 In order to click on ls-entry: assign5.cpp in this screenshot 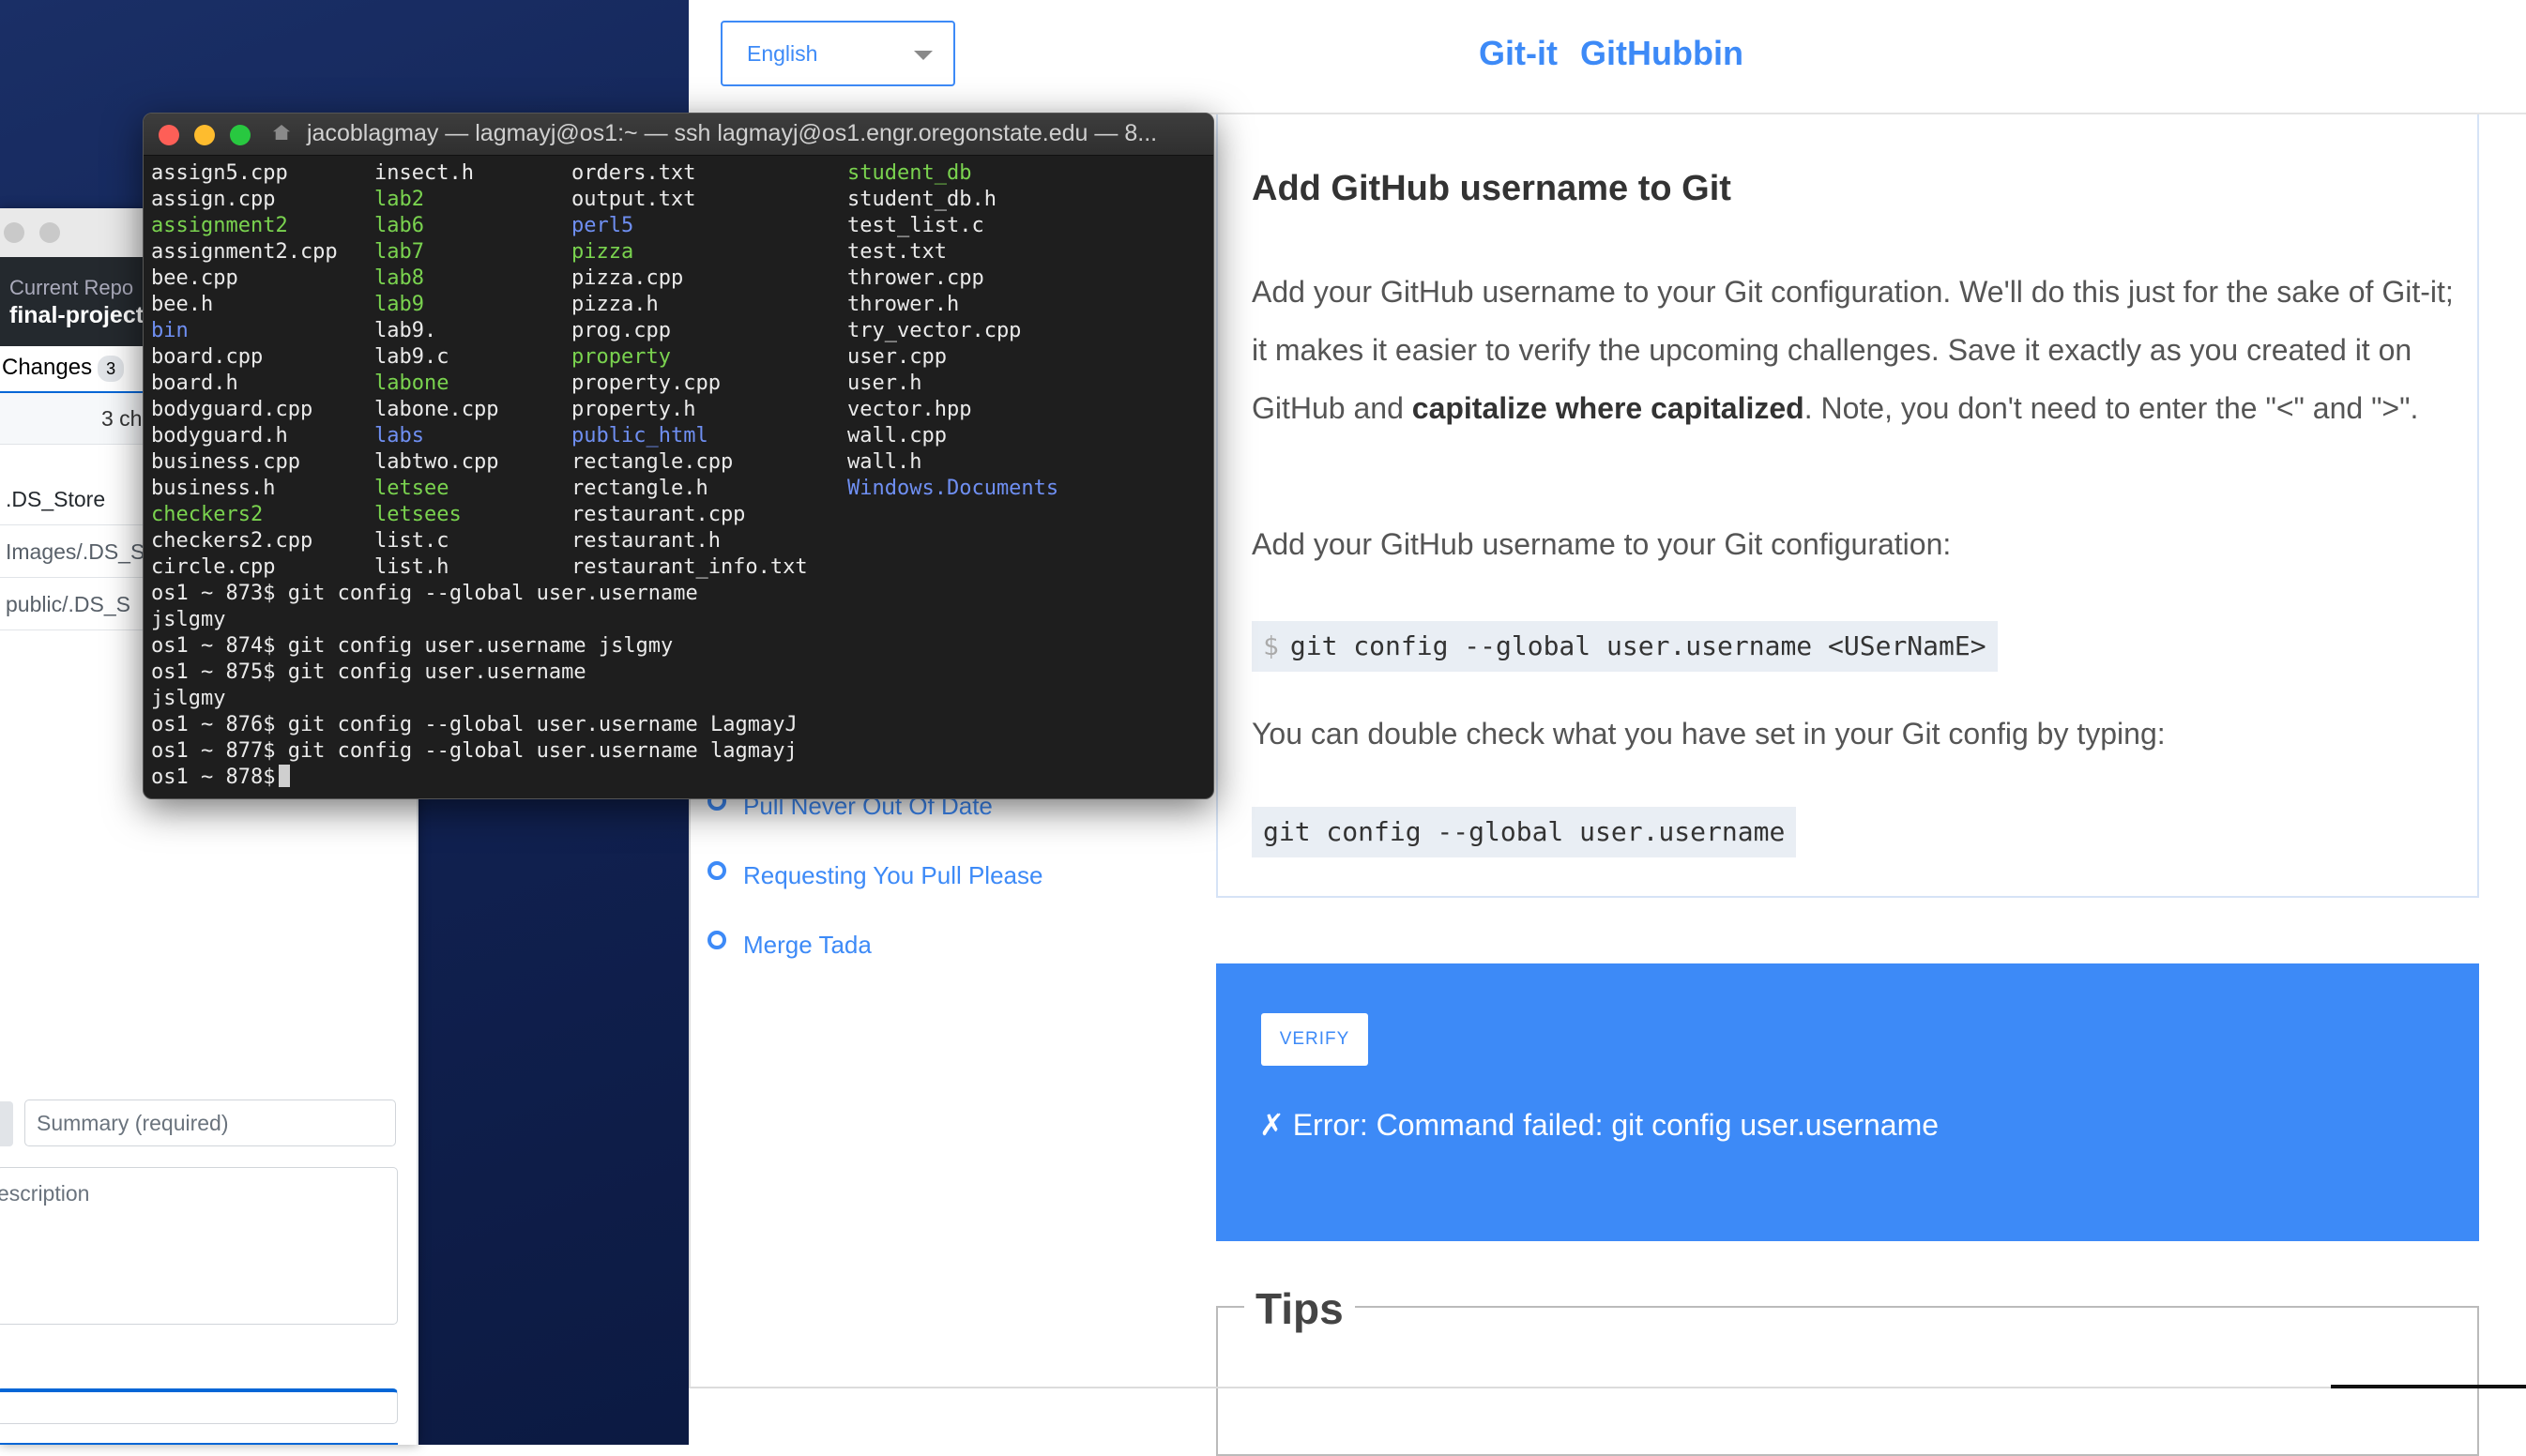, I will do `click(219, 173)`.